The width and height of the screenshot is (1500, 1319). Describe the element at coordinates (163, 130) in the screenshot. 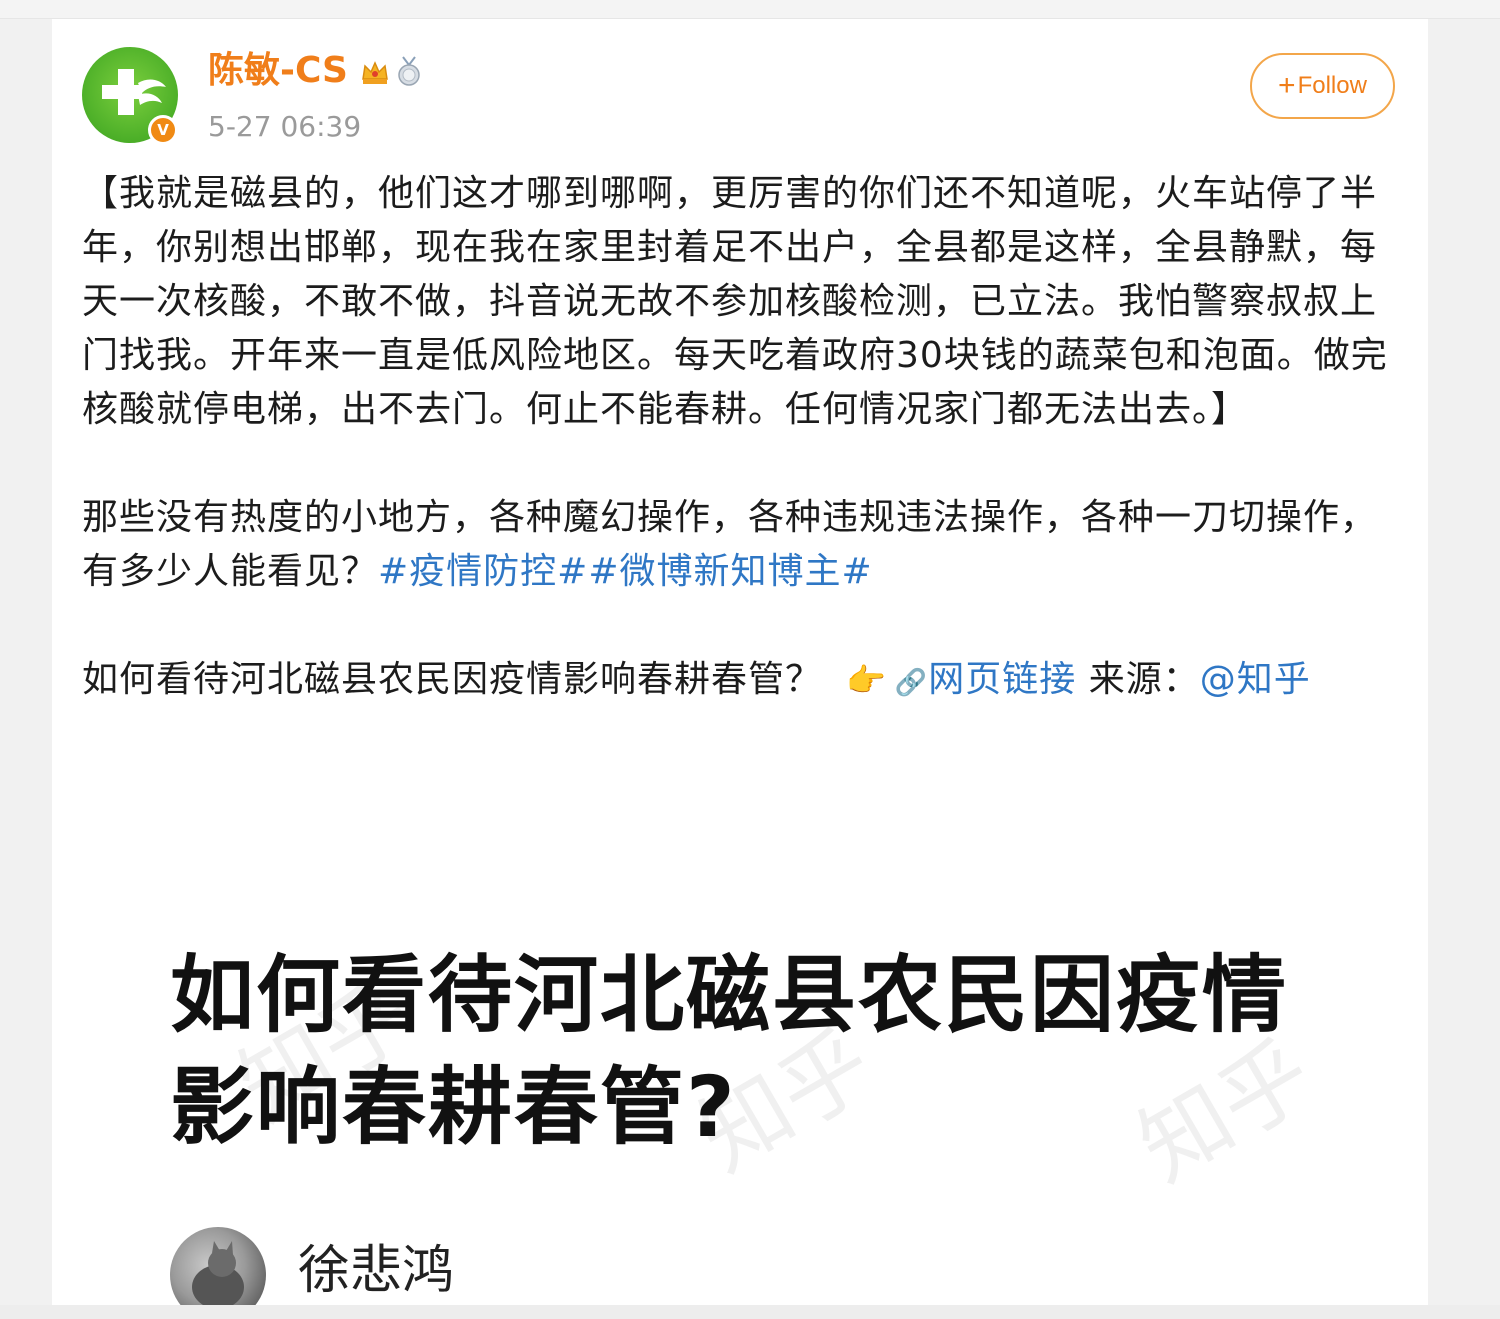

I see `verified-v-icon: V` at that location.